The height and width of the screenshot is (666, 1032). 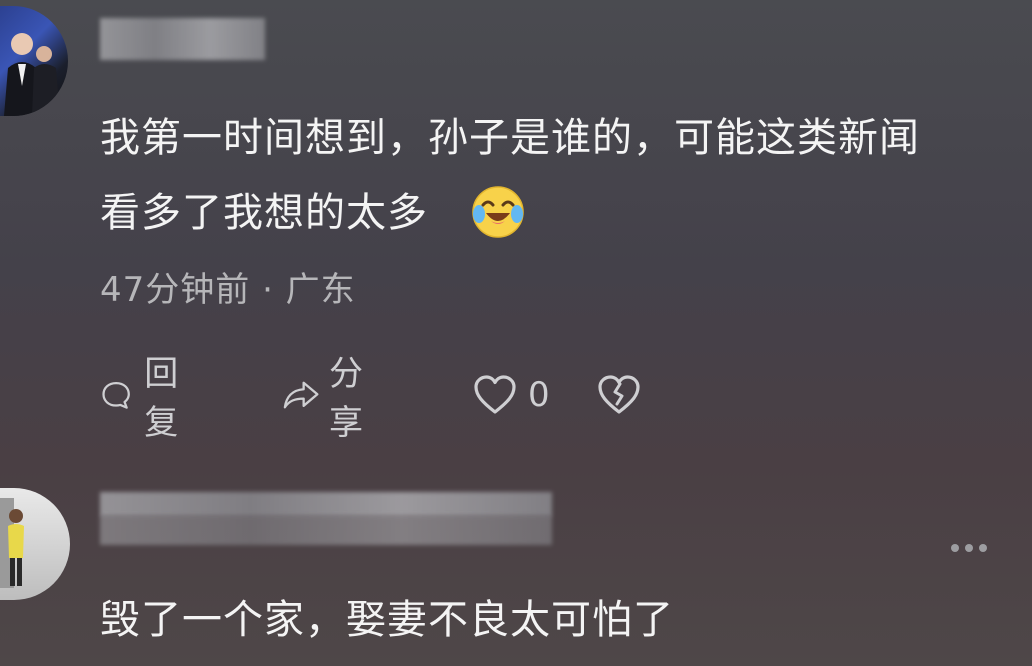 What do you see at coordinates (301, 395) in the screenshot?
I see `share-arrow-icon` at bounding box center [301, 395].